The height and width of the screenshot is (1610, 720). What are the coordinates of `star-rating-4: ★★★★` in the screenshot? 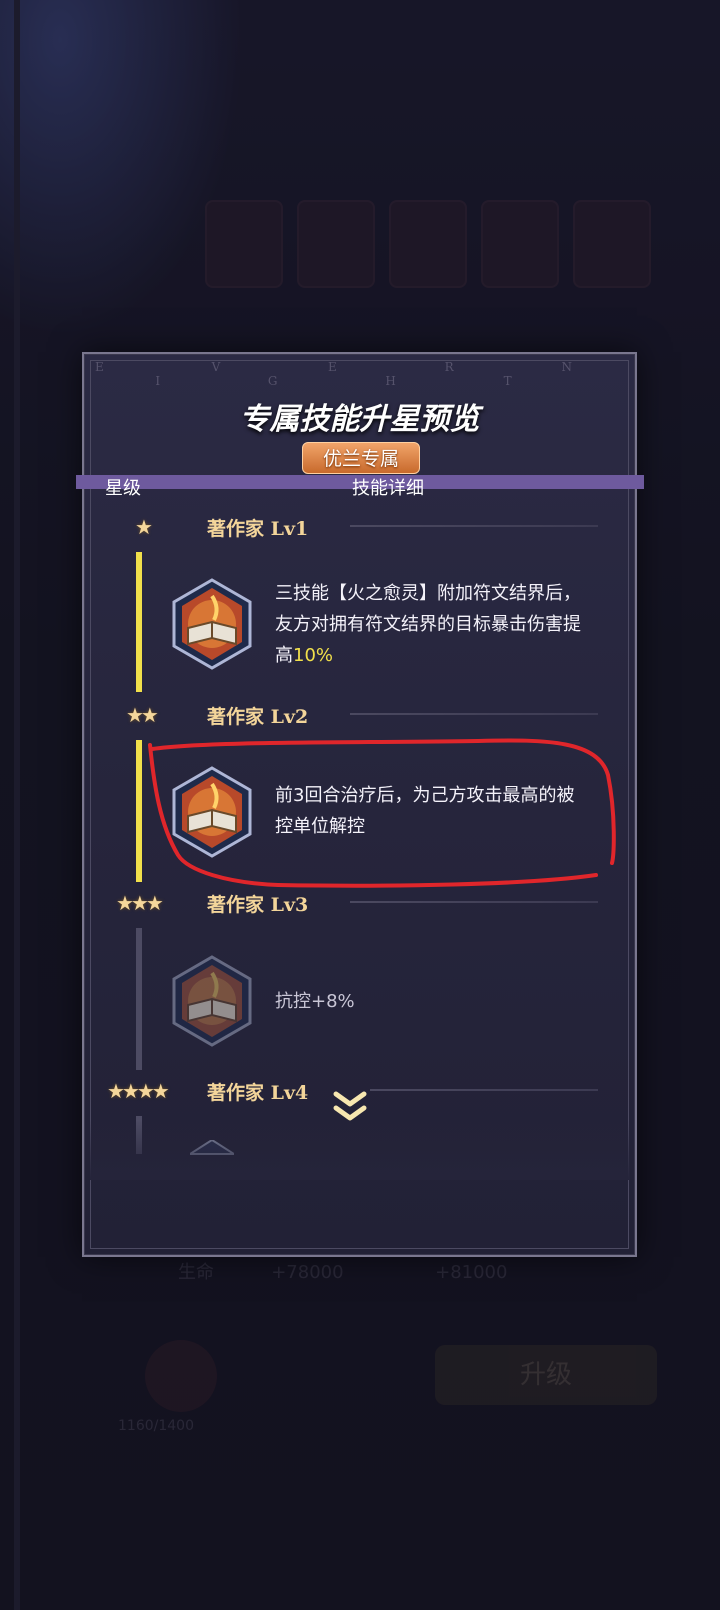 It's located at (138, 1091).